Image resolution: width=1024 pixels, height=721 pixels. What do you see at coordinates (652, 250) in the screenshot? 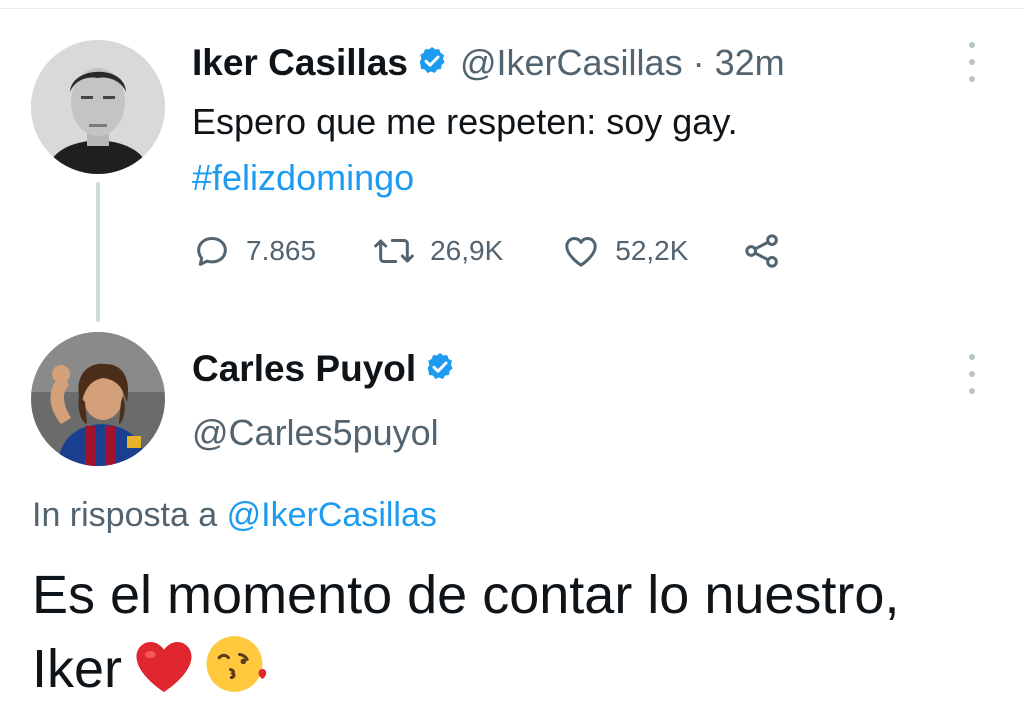
I see `like-count: 52,2K` at bounding box center [652, 250].